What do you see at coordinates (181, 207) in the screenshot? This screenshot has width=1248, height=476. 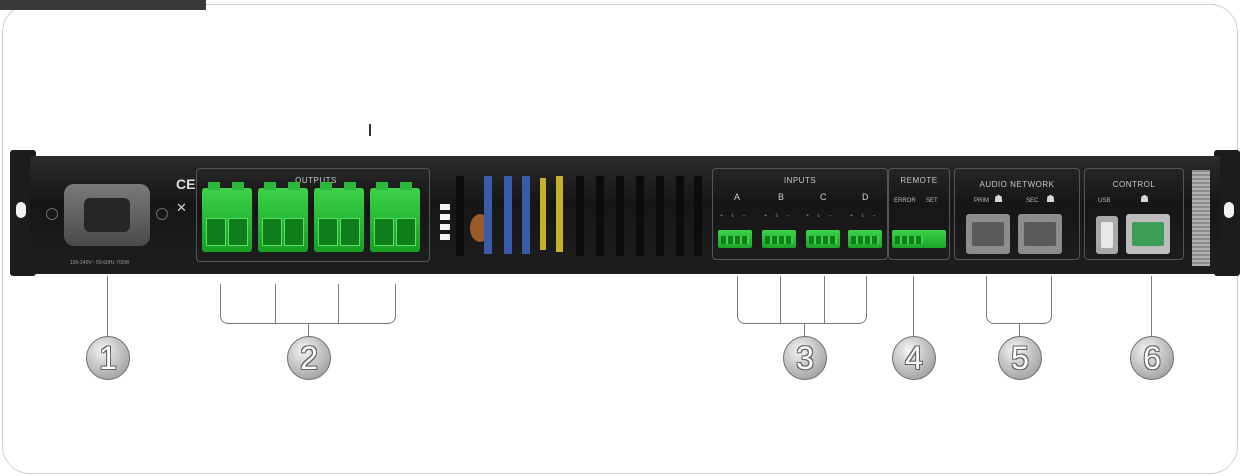 I see `weee-icon: ✕` at bounding box center [181, 207].